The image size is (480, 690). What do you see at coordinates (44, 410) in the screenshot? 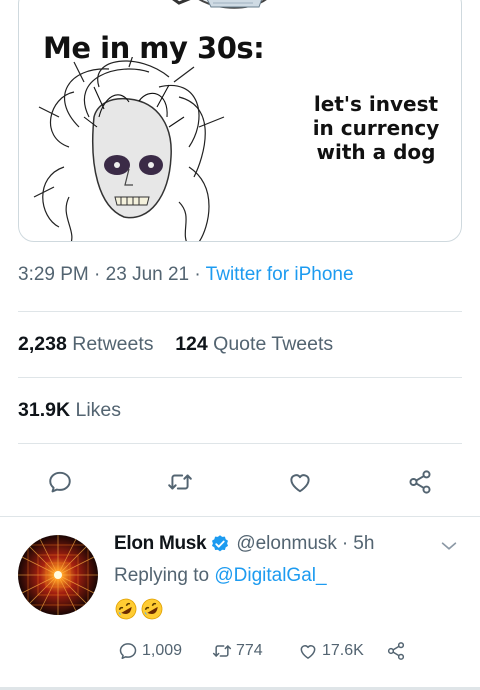
I see `likes-count: 31.9K` at bounding box center [44, 410].